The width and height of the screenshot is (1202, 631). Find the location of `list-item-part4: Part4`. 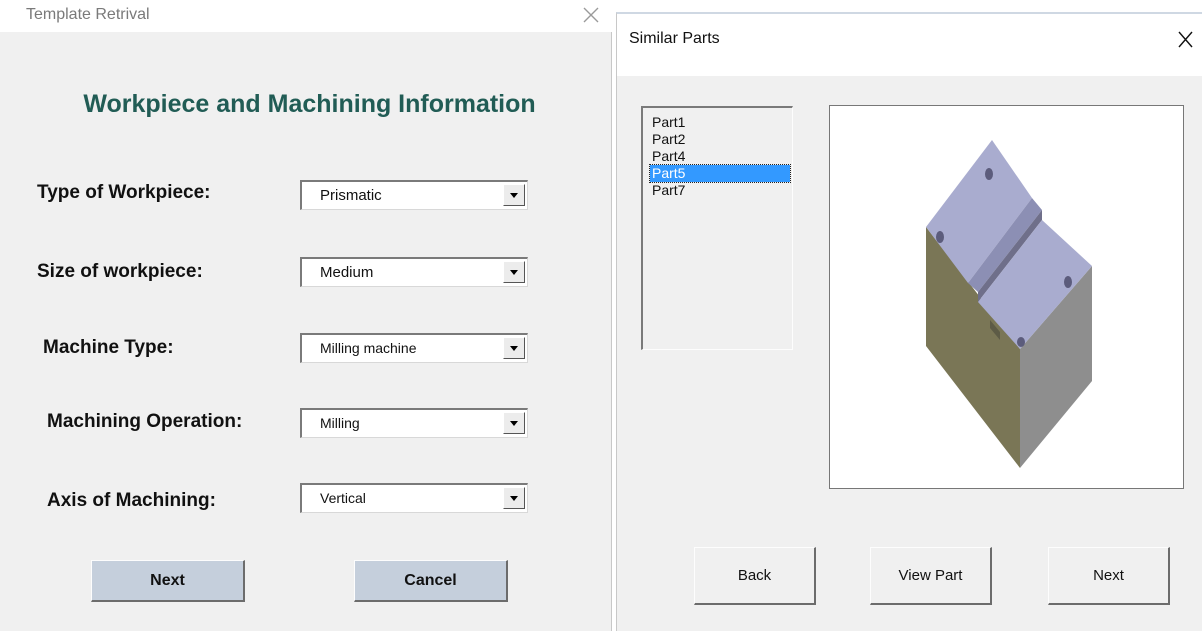

list-item-part4: Part4 is located at coordinates (720, 156).